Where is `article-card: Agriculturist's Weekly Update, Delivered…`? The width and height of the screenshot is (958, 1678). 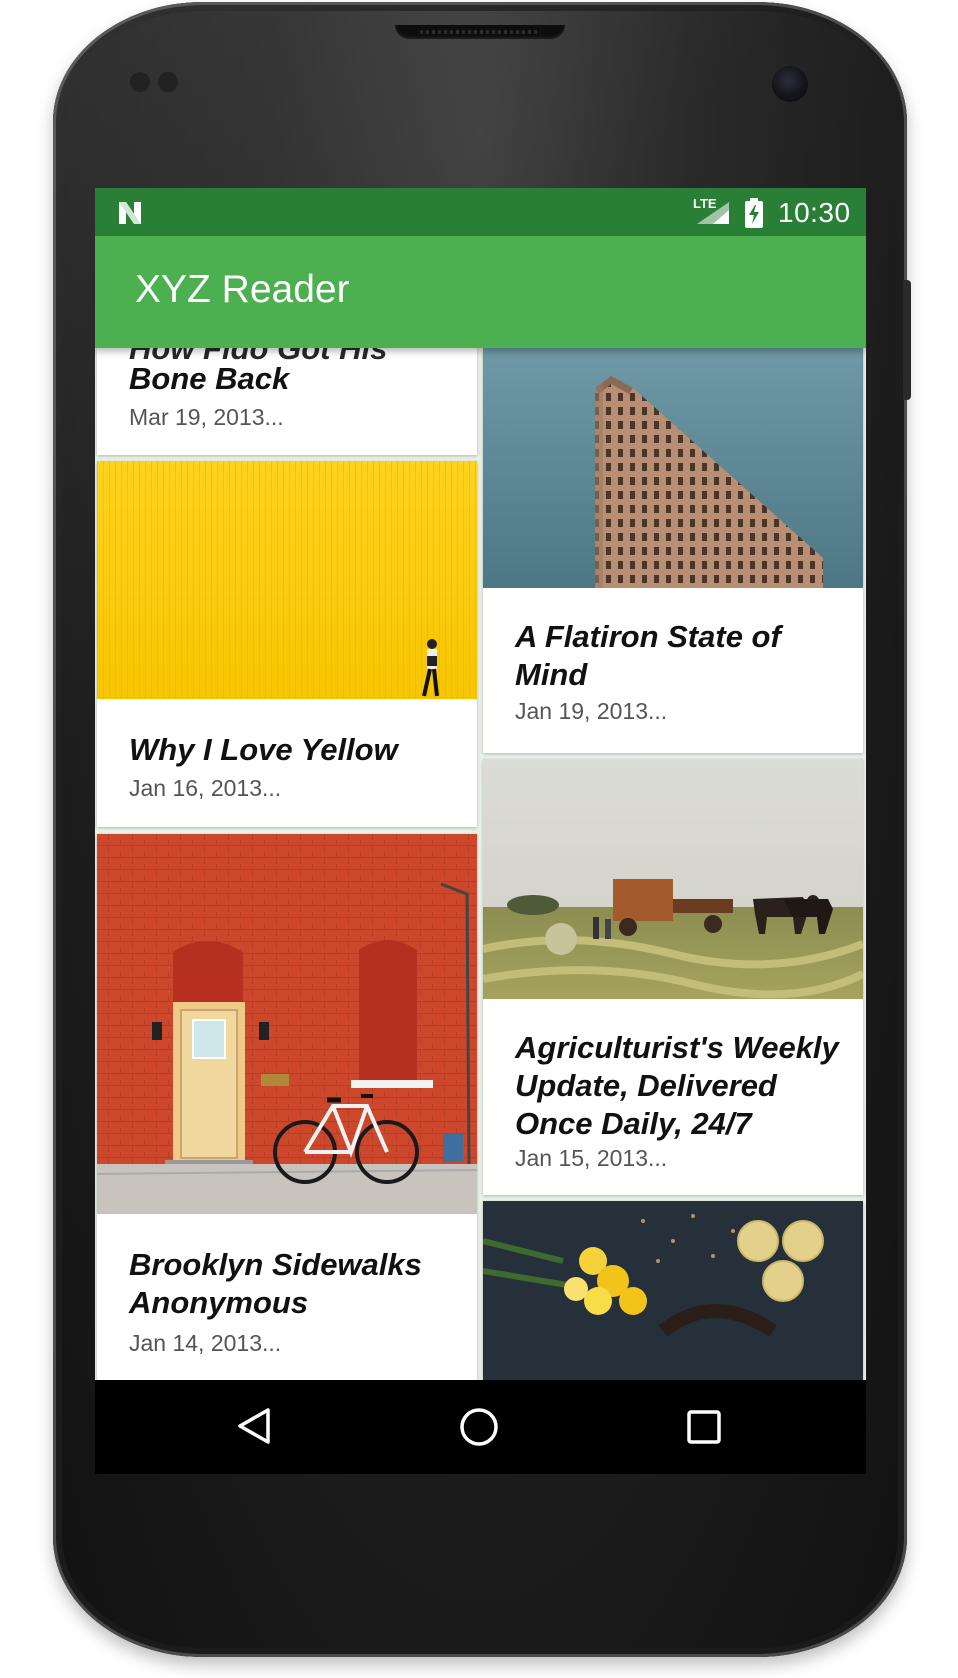
article-card: Agriculturist's Weekly Update, Delivered… is located at coordinates (673, 977).